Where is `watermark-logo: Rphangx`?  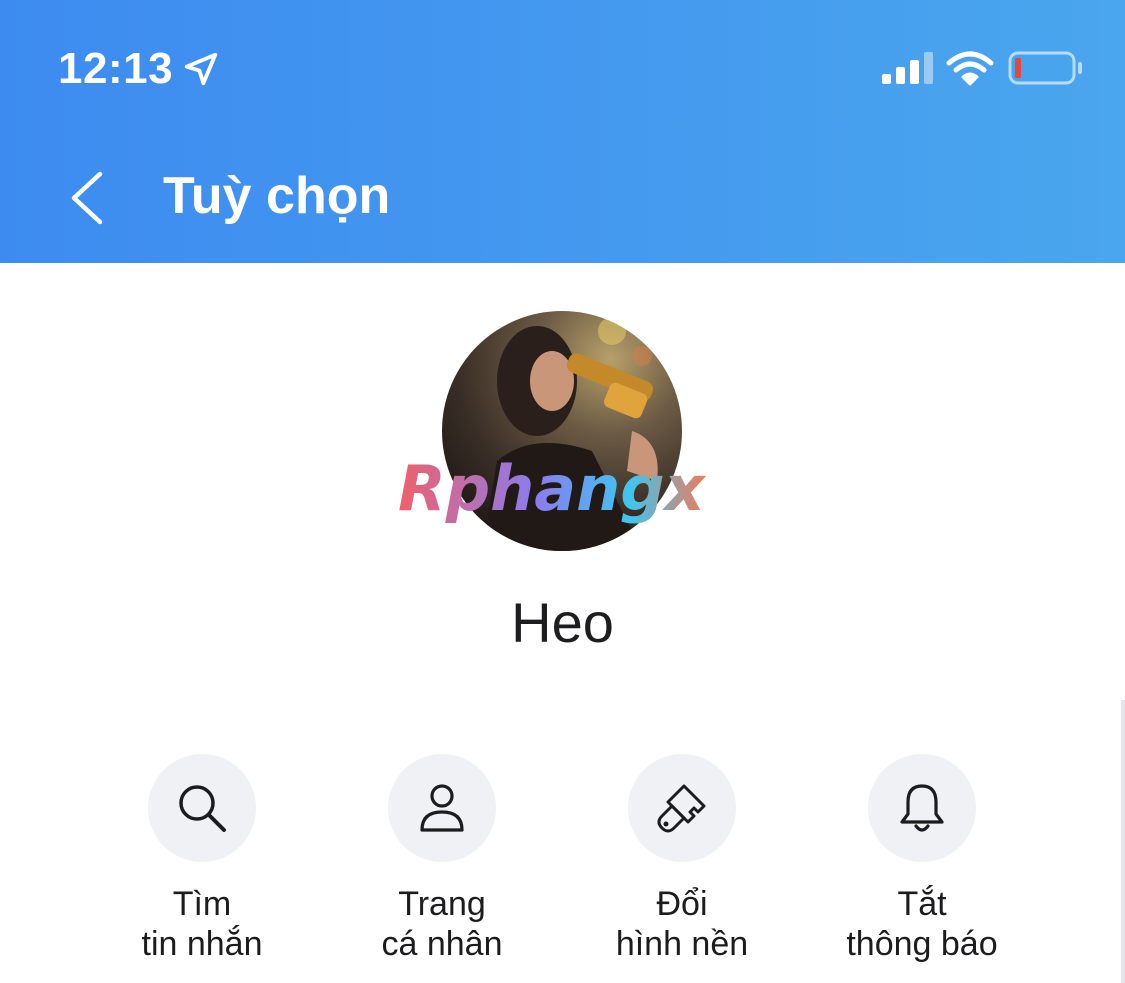
watermark-logo: Rphangx is located at coordinates (552, 488).